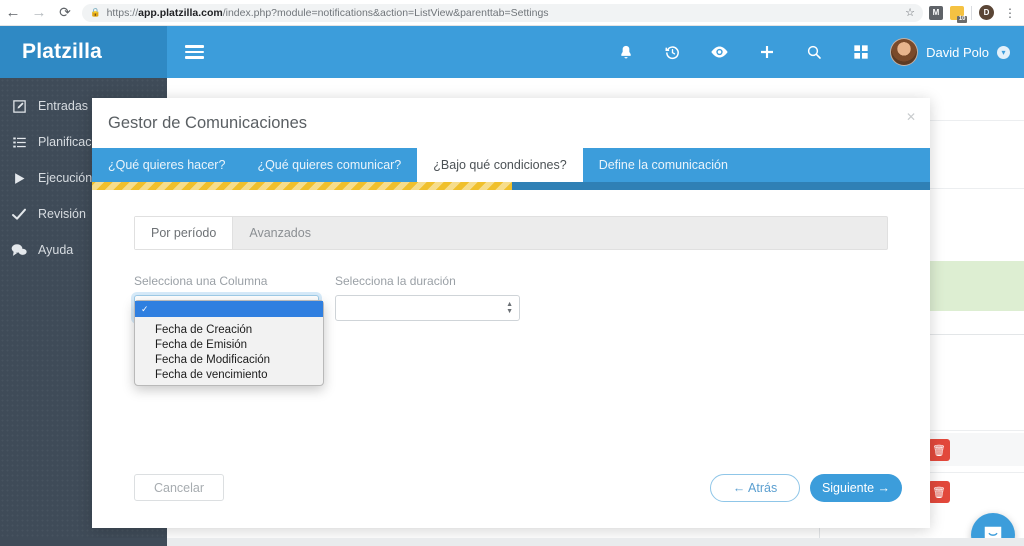 The height and width of the screenshot is (546, 1024). What do you see at coordinates (719, 52) in the screenshot?
I see `eye-icon` at bounding box center [719, 52].